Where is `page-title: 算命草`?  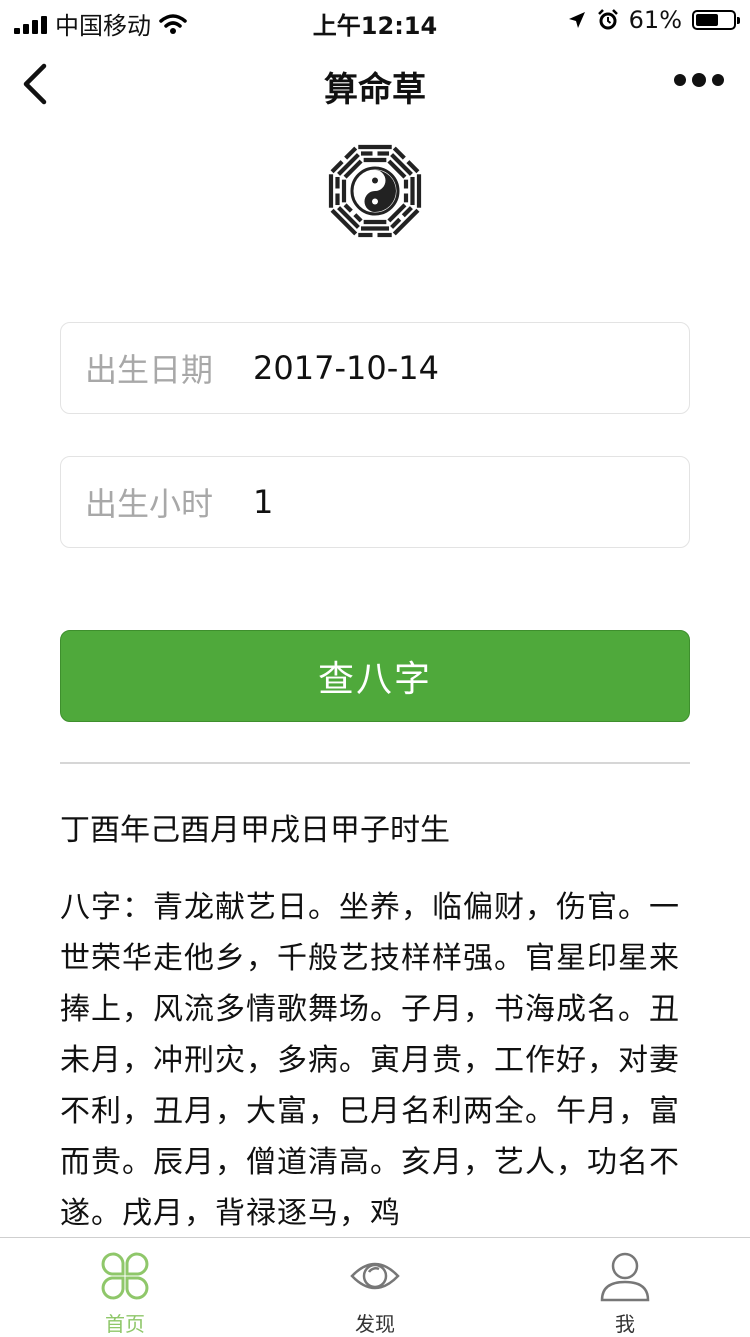
page-title: 算命草 is located at coordinates (375, 90).